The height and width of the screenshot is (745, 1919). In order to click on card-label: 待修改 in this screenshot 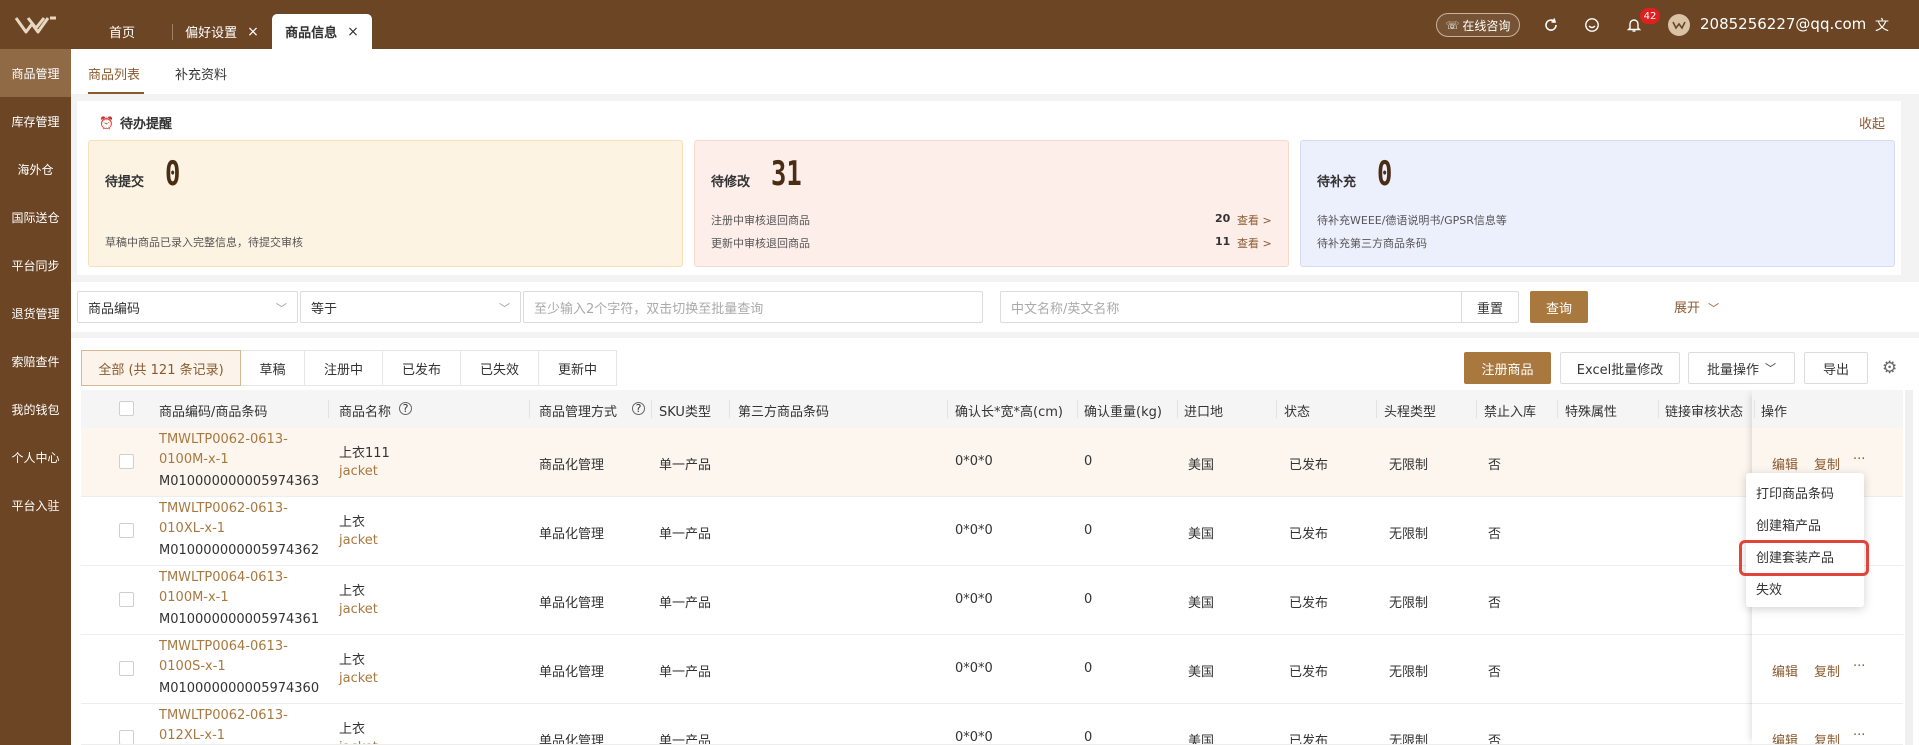, I will do `click(731, 182)`.